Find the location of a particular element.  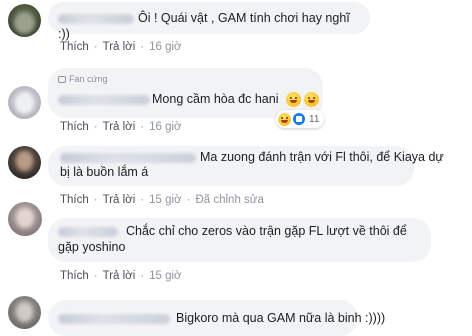

badge-icon is located at coordinates (62, 79).